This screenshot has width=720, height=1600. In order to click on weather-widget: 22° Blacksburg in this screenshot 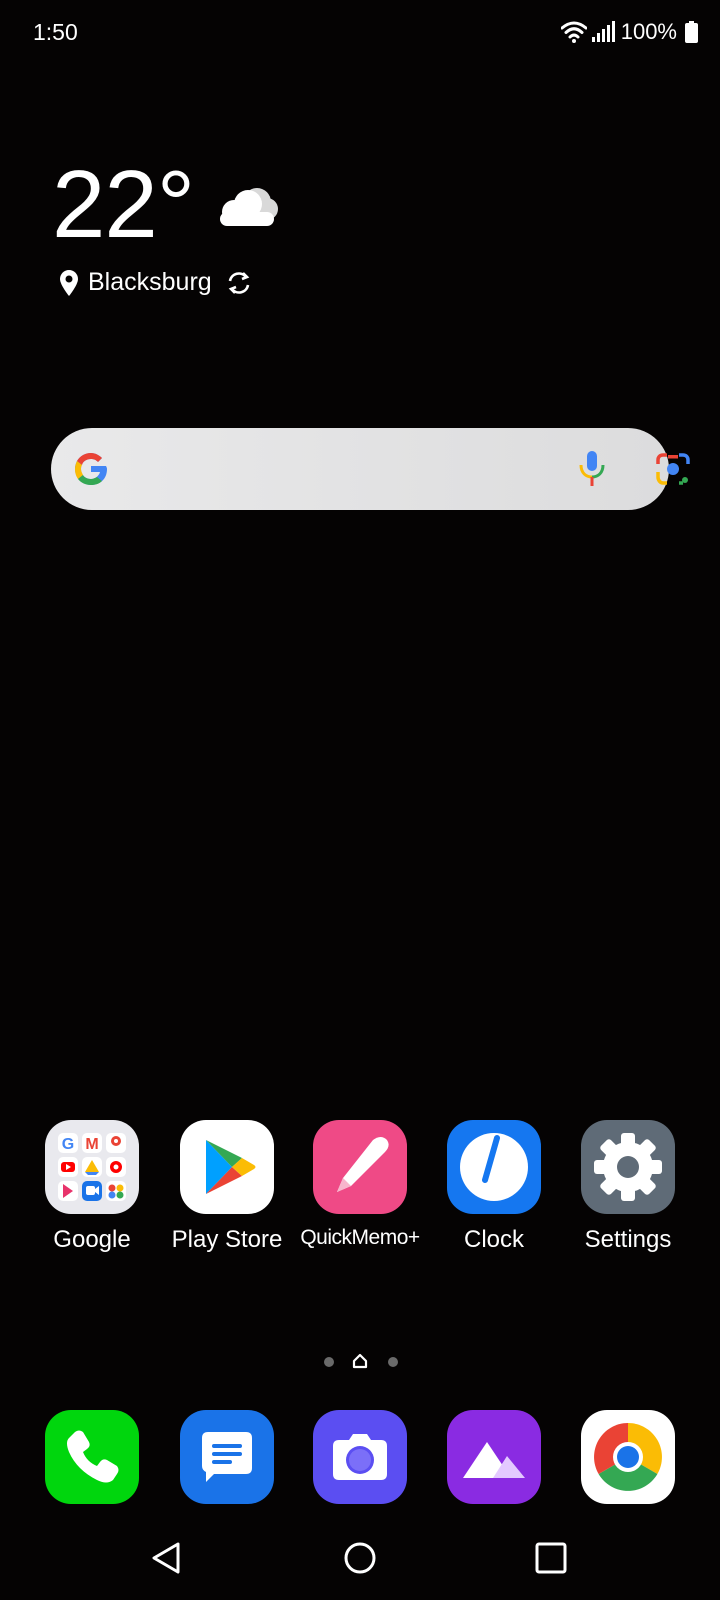, I will do `click(165, 223)`.